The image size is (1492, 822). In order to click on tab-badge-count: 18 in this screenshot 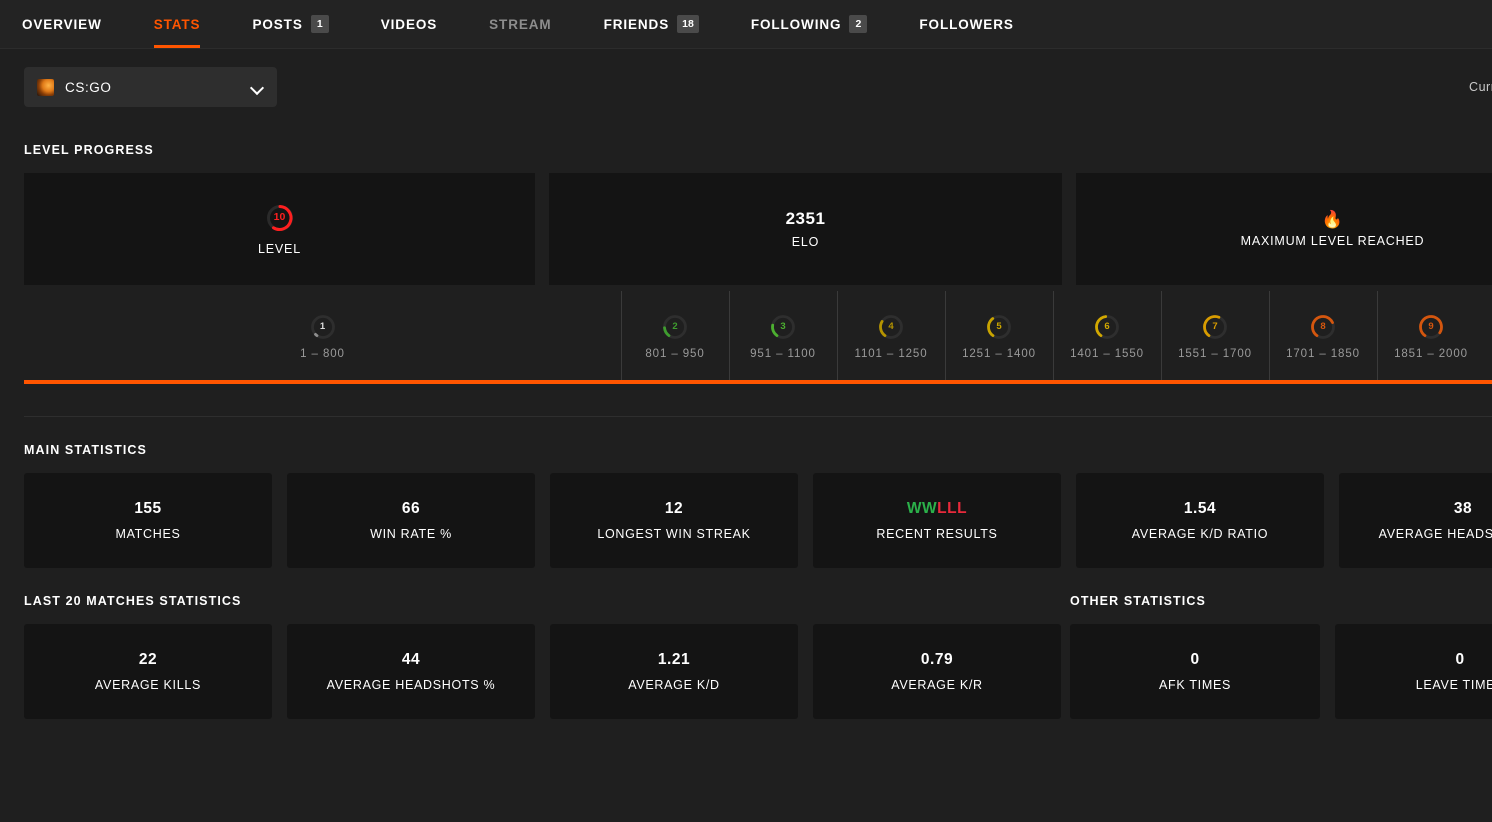, I will do `click(688, 24)`.